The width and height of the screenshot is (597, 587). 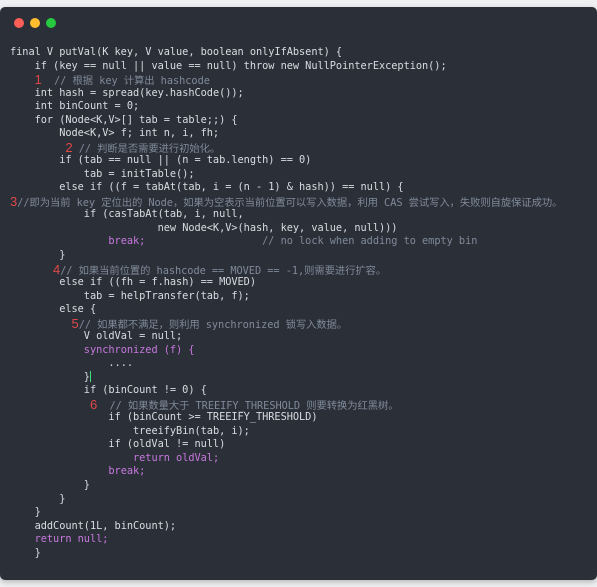 What do you see at coordinates (105, 525) in the screenshot?
I see `code-text: addCount(1L, binCount);` at bounding box center [105, 525].